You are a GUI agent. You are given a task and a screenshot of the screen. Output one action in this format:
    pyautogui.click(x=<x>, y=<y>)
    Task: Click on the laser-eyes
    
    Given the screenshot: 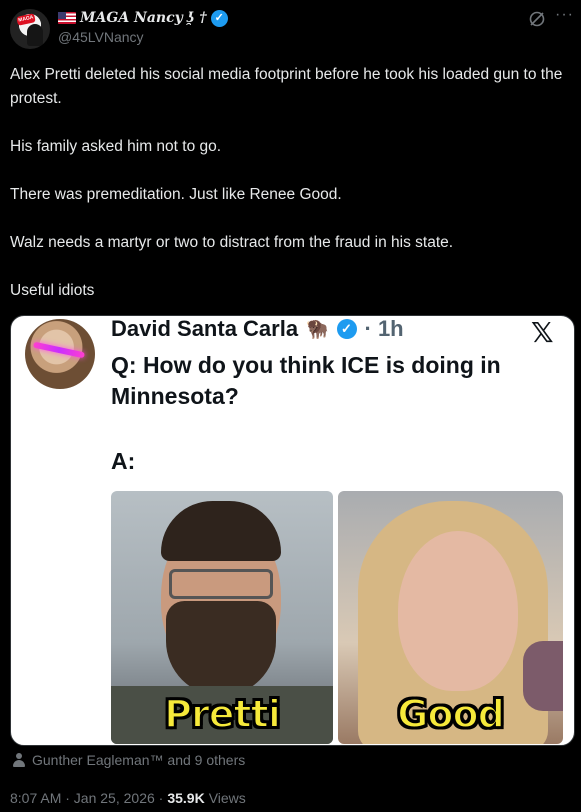 What is the action you would take?
    pyautogui.click(x=59, y=350)
    